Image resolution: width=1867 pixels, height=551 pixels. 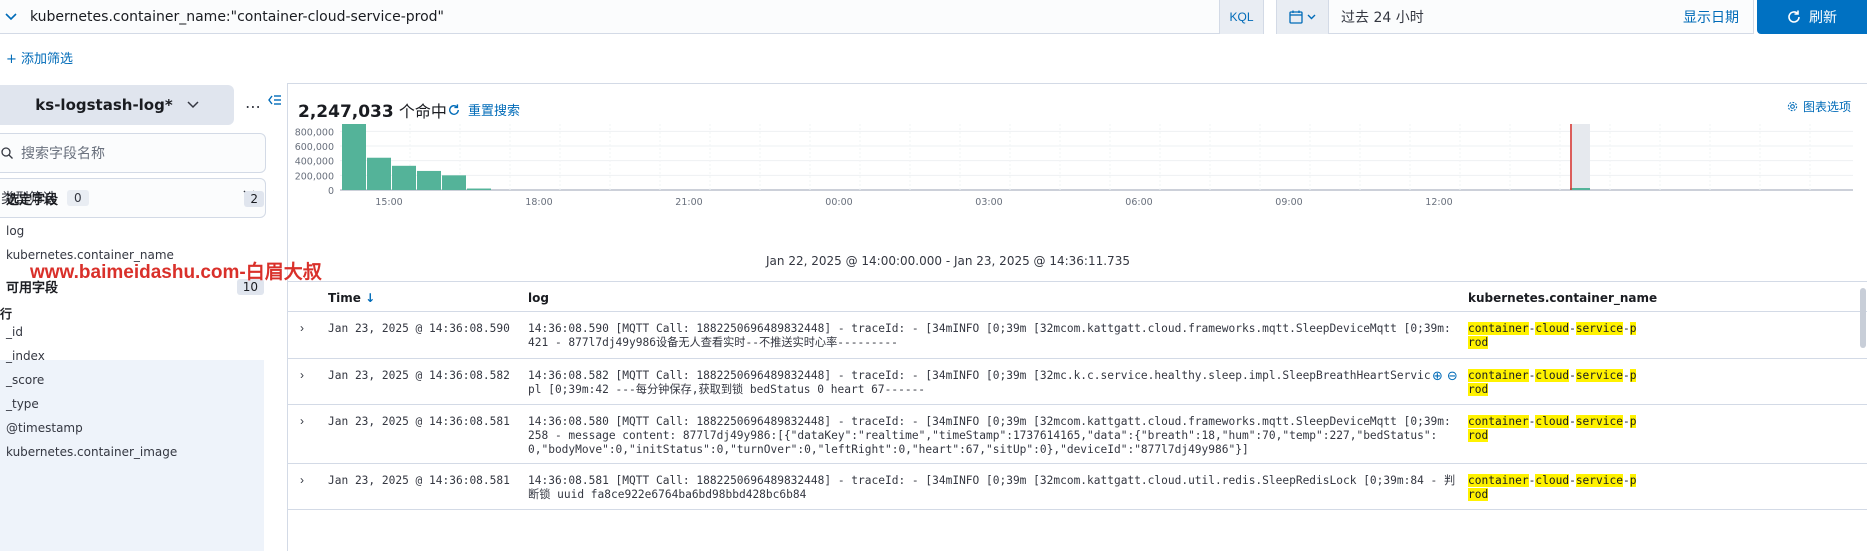 I want to click on field-item: _score, so click(x=25, y=380).